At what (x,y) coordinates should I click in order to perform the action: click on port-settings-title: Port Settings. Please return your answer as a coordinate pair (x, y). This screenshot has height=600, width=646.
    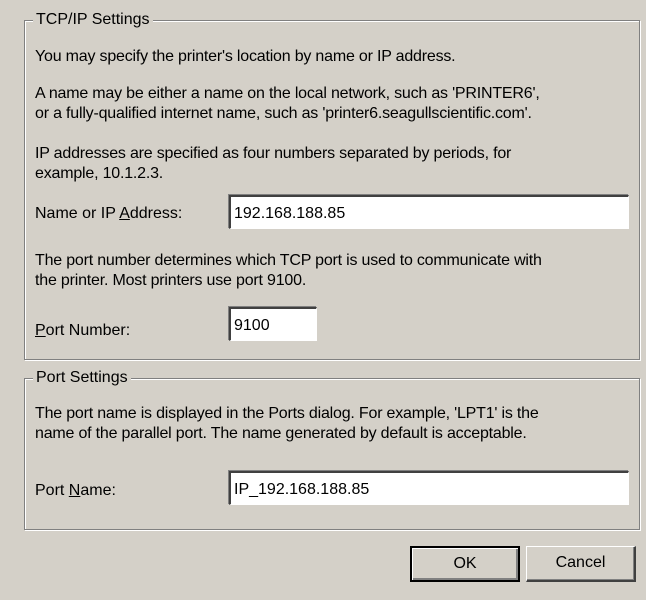
    Looking at the image, I should click on (82, 378).